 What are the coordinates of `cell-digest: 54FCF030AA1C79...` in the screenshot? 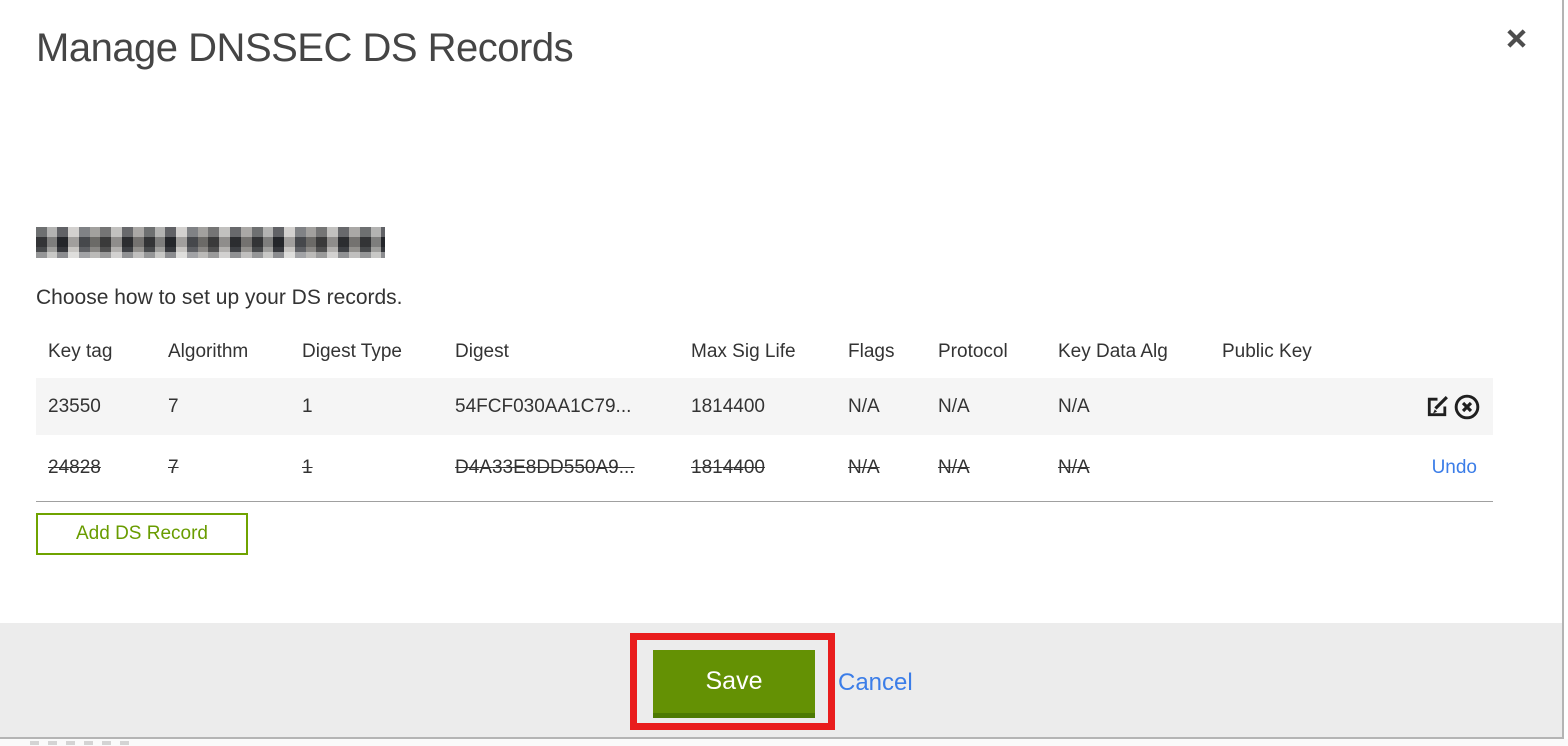 It's located at (543, 406).